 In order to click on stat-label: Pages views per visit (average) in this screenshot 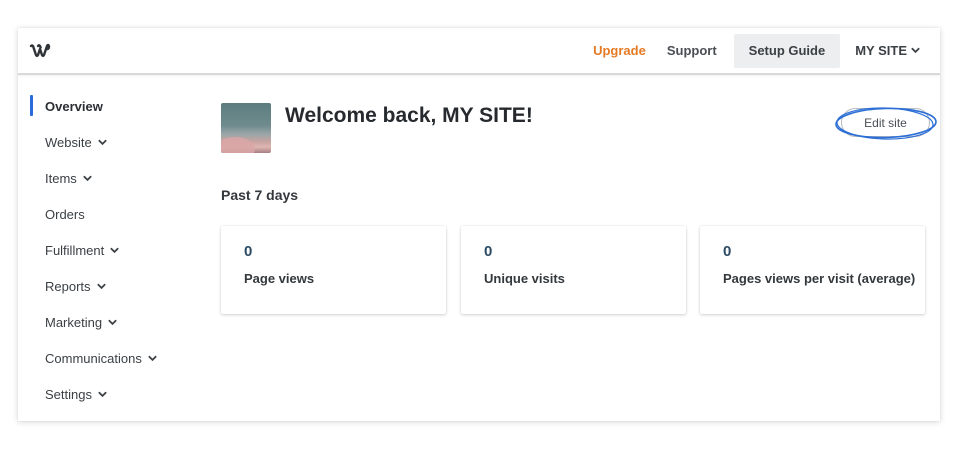, I will do `click(819, 278)`.